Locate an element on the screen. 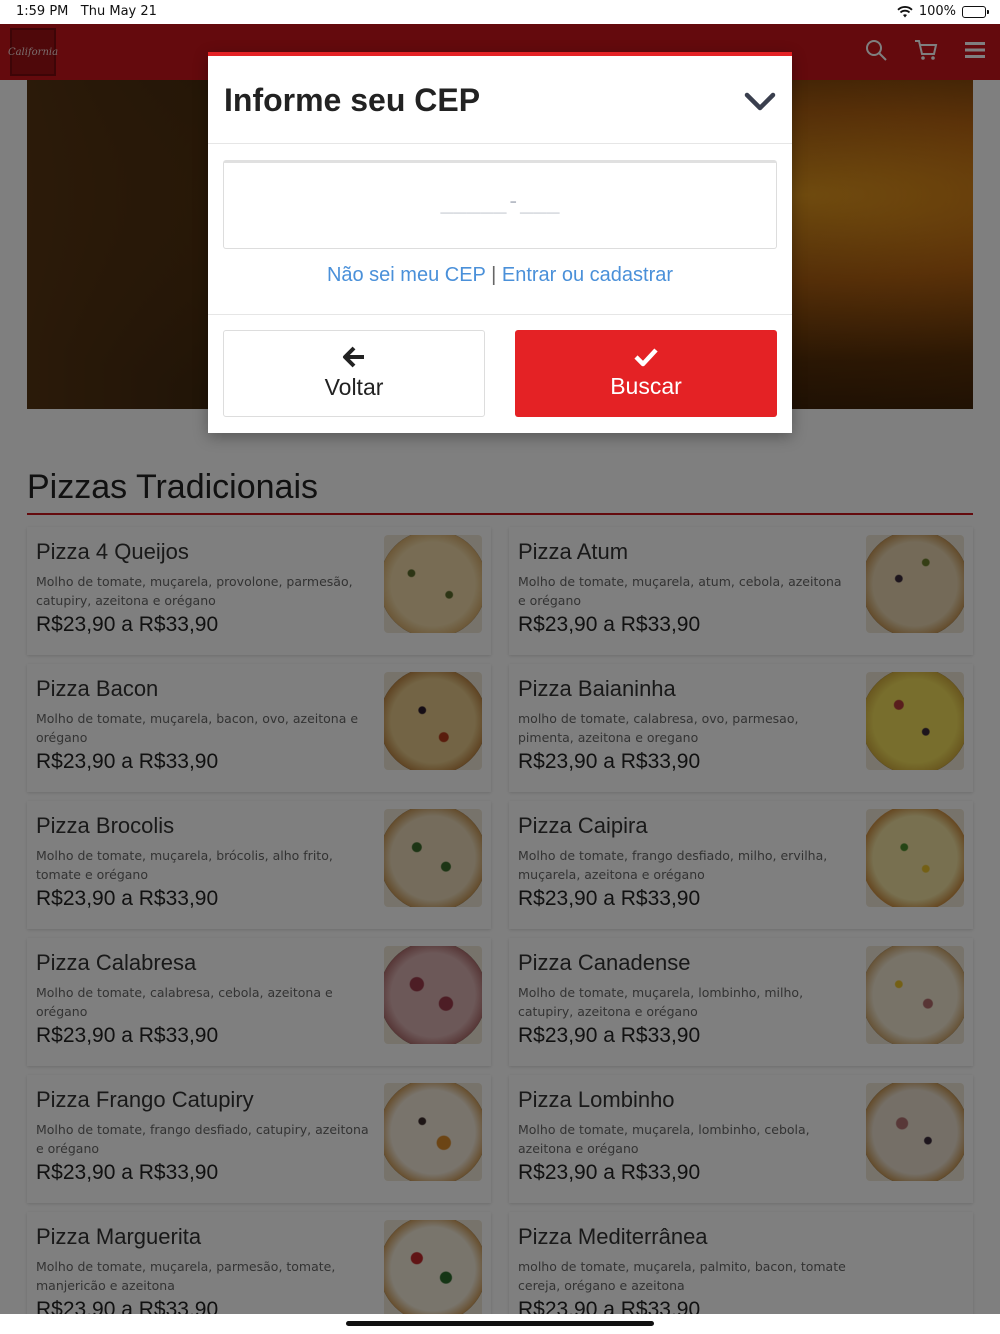 This screenshot has height=1334, width=1000. chevron-down-icon is located at coordinates (760, 102).